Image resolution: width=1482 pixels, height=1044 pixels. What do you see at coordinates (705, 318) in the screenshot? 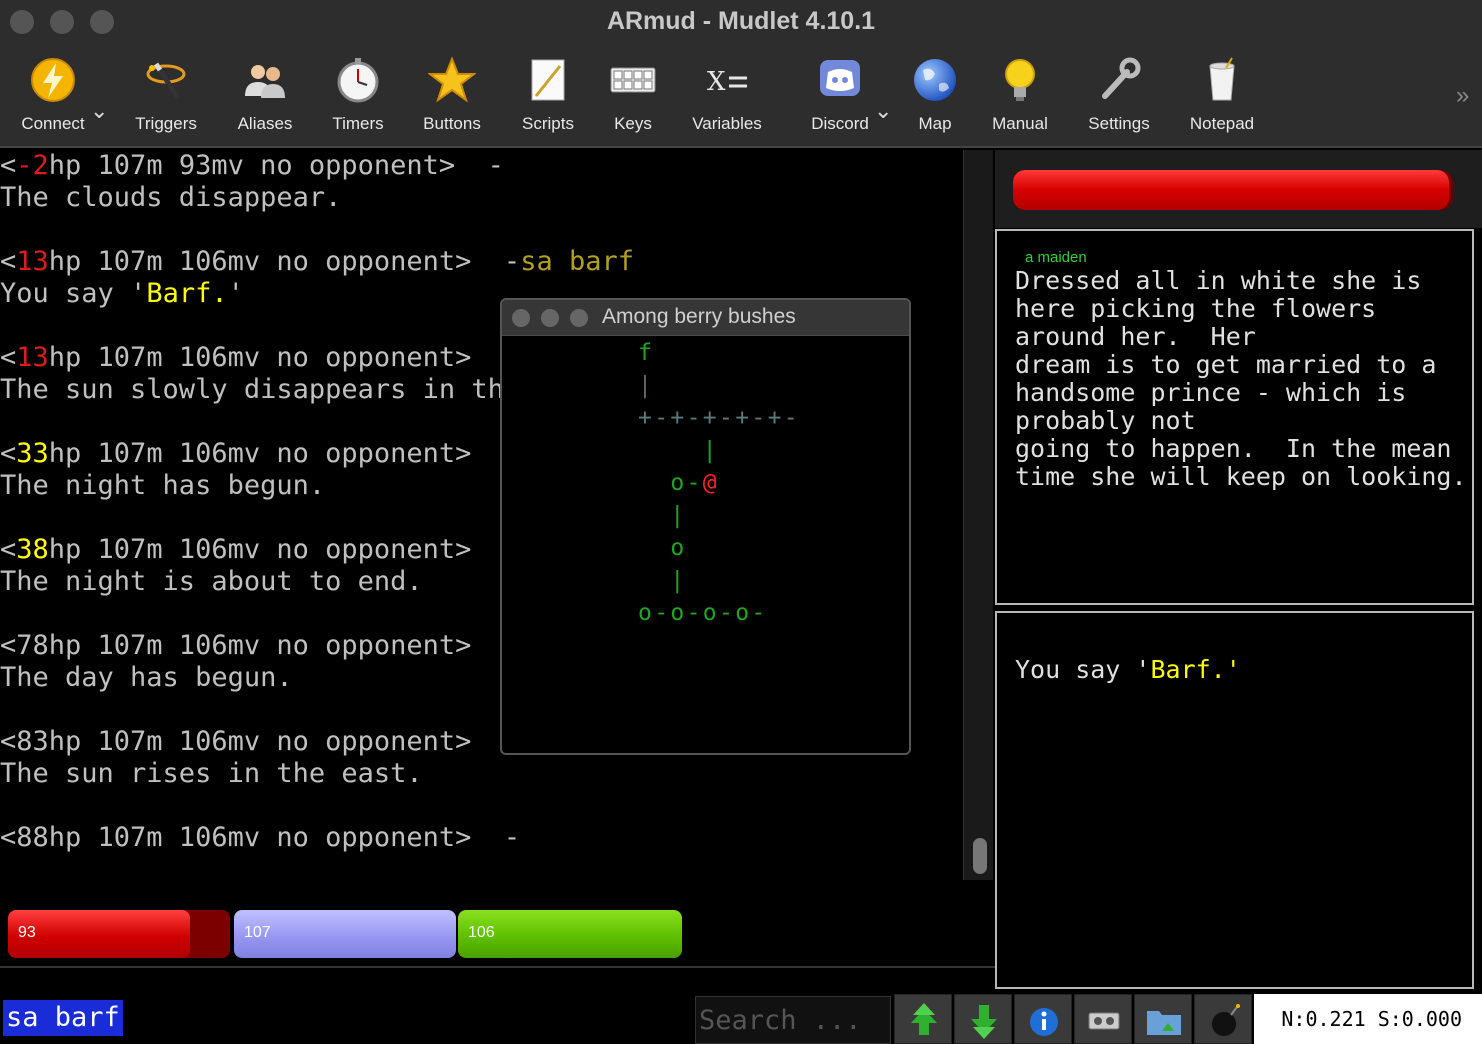
I see `map-window-titlebar: Among berry bushes` at bounding box center [705, 318].